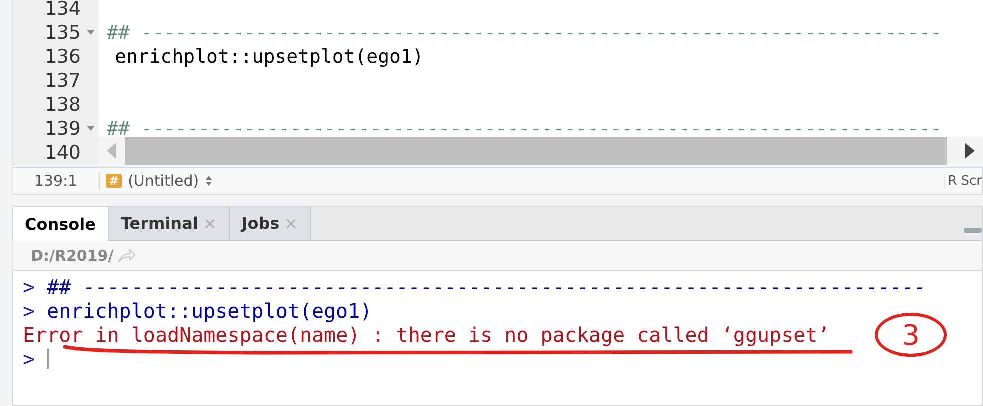  Describe the element at coordinates (911, 335) in the screenshot. I see `circled-number: 3` at that location.